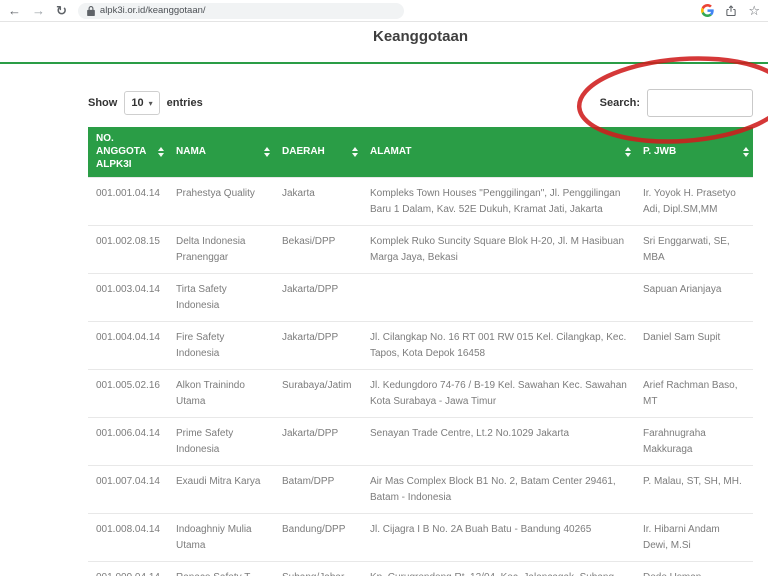 This screenshot has width=768, height=576. What do you see at coordinates (128, 568) in the screenshot?
I see `cell-no-anggota: 001.009.04.14` at bounding box center [128, 568].